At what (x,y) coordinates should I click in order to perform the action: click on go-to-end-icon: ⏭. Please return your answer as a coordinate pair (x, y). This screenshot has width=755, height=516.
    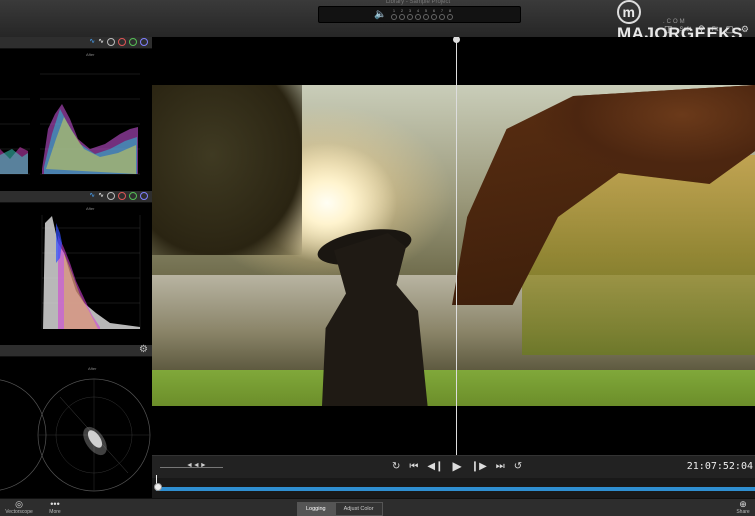
    Looking at the image, I should click on (500, 466).